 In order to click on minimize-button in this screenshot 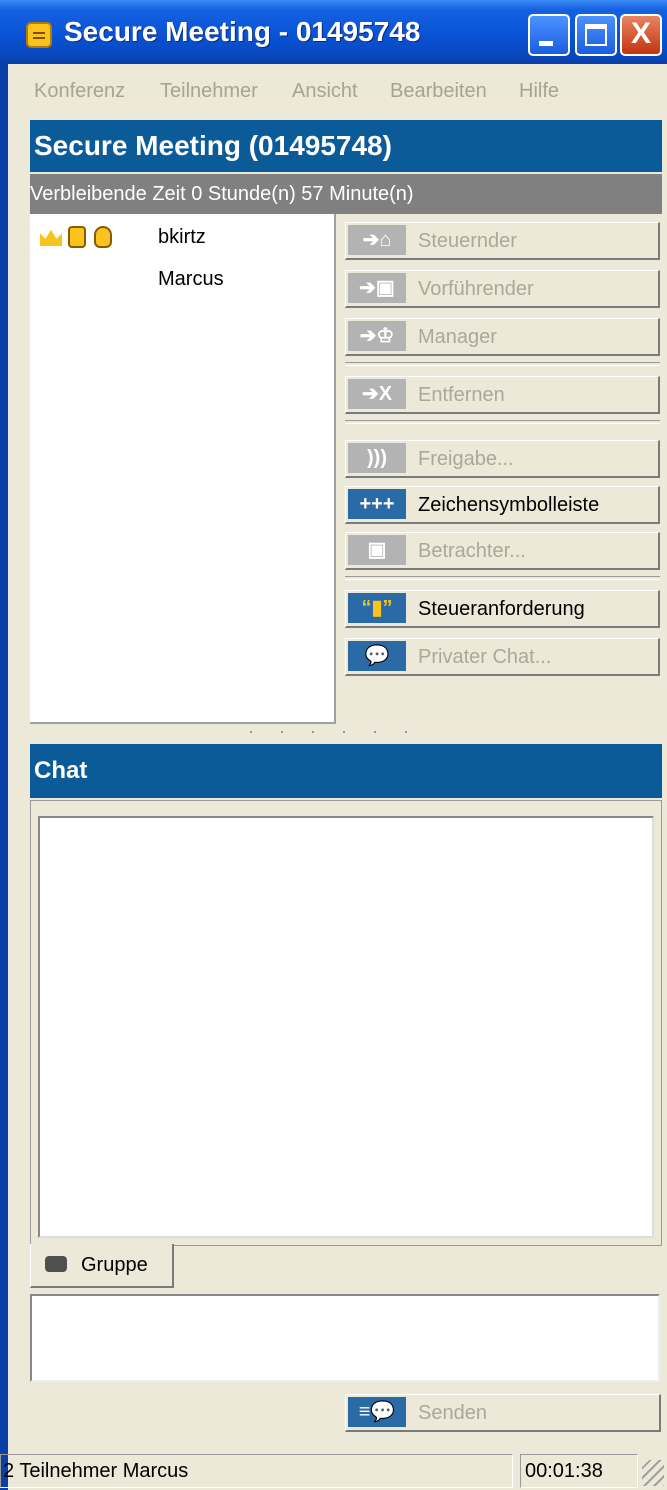, I will do `click(549, 35)`.